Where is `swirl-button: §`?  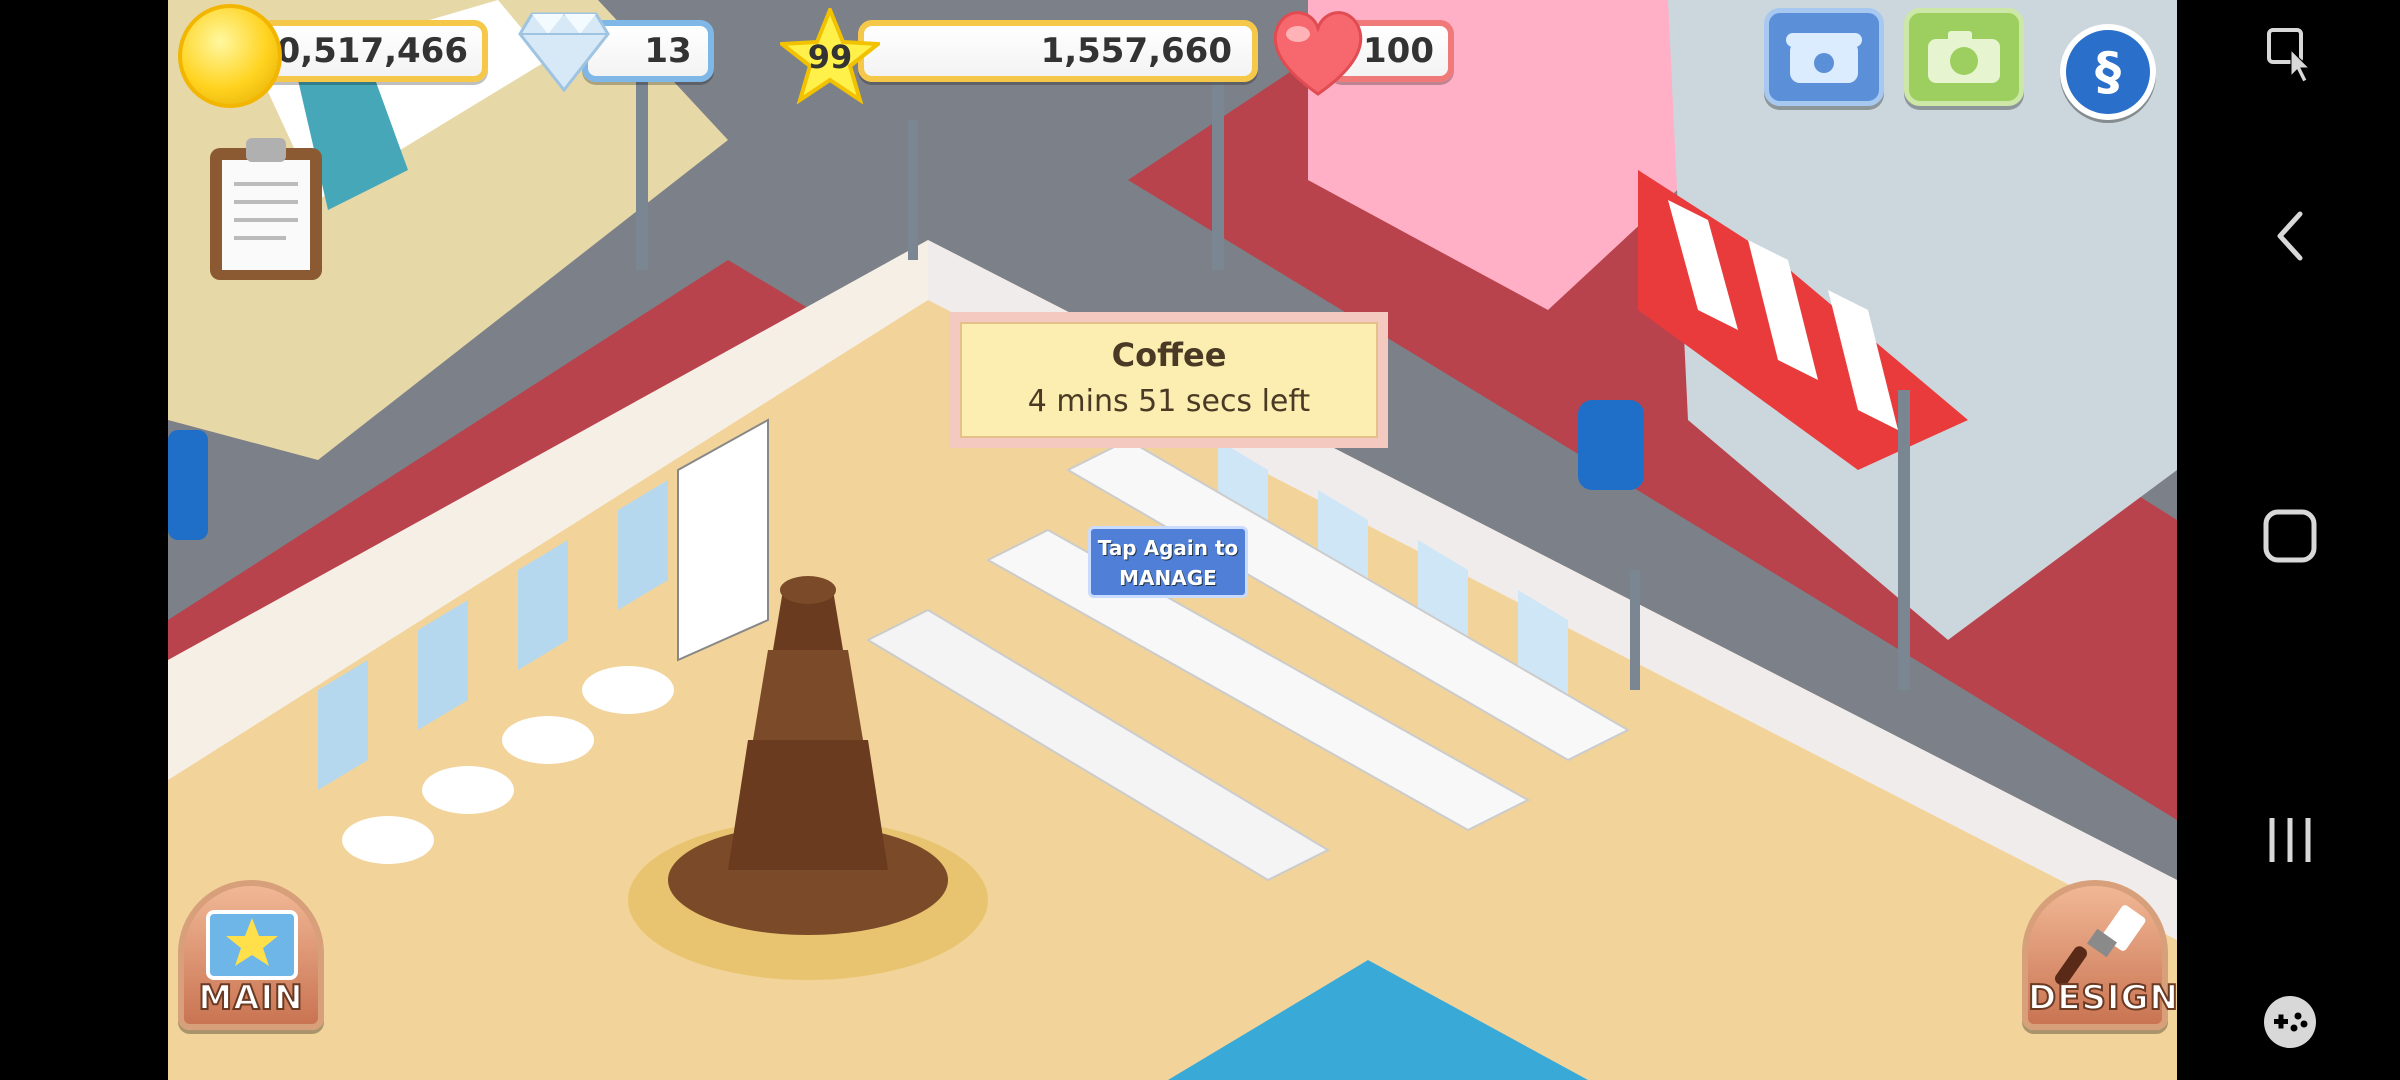 swirl-button: § is located at coordinates (2108, 72).